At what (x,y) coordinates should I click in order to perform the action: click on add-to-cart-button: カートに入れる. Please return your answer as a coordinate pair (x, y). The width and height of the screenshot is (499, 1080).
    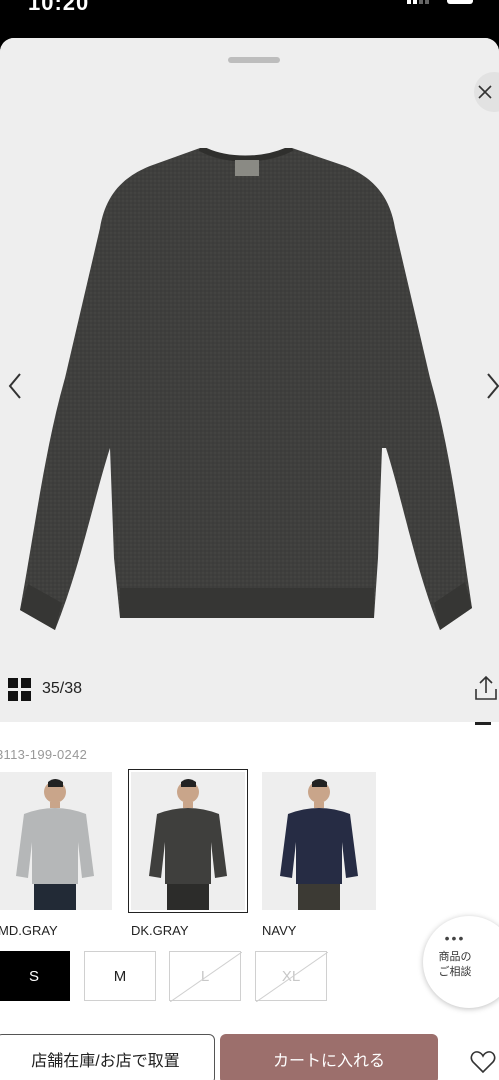
    Looking at the image, I should click on (329, 1057).